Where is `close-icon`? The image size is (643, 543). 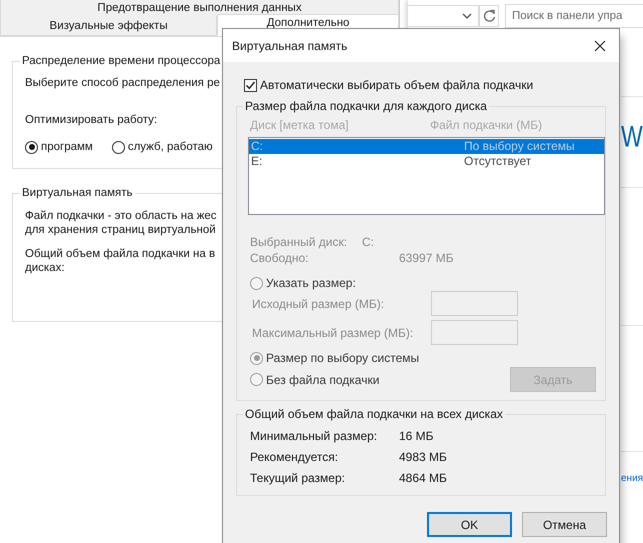
close-icon is located at coordinates (600, 46).